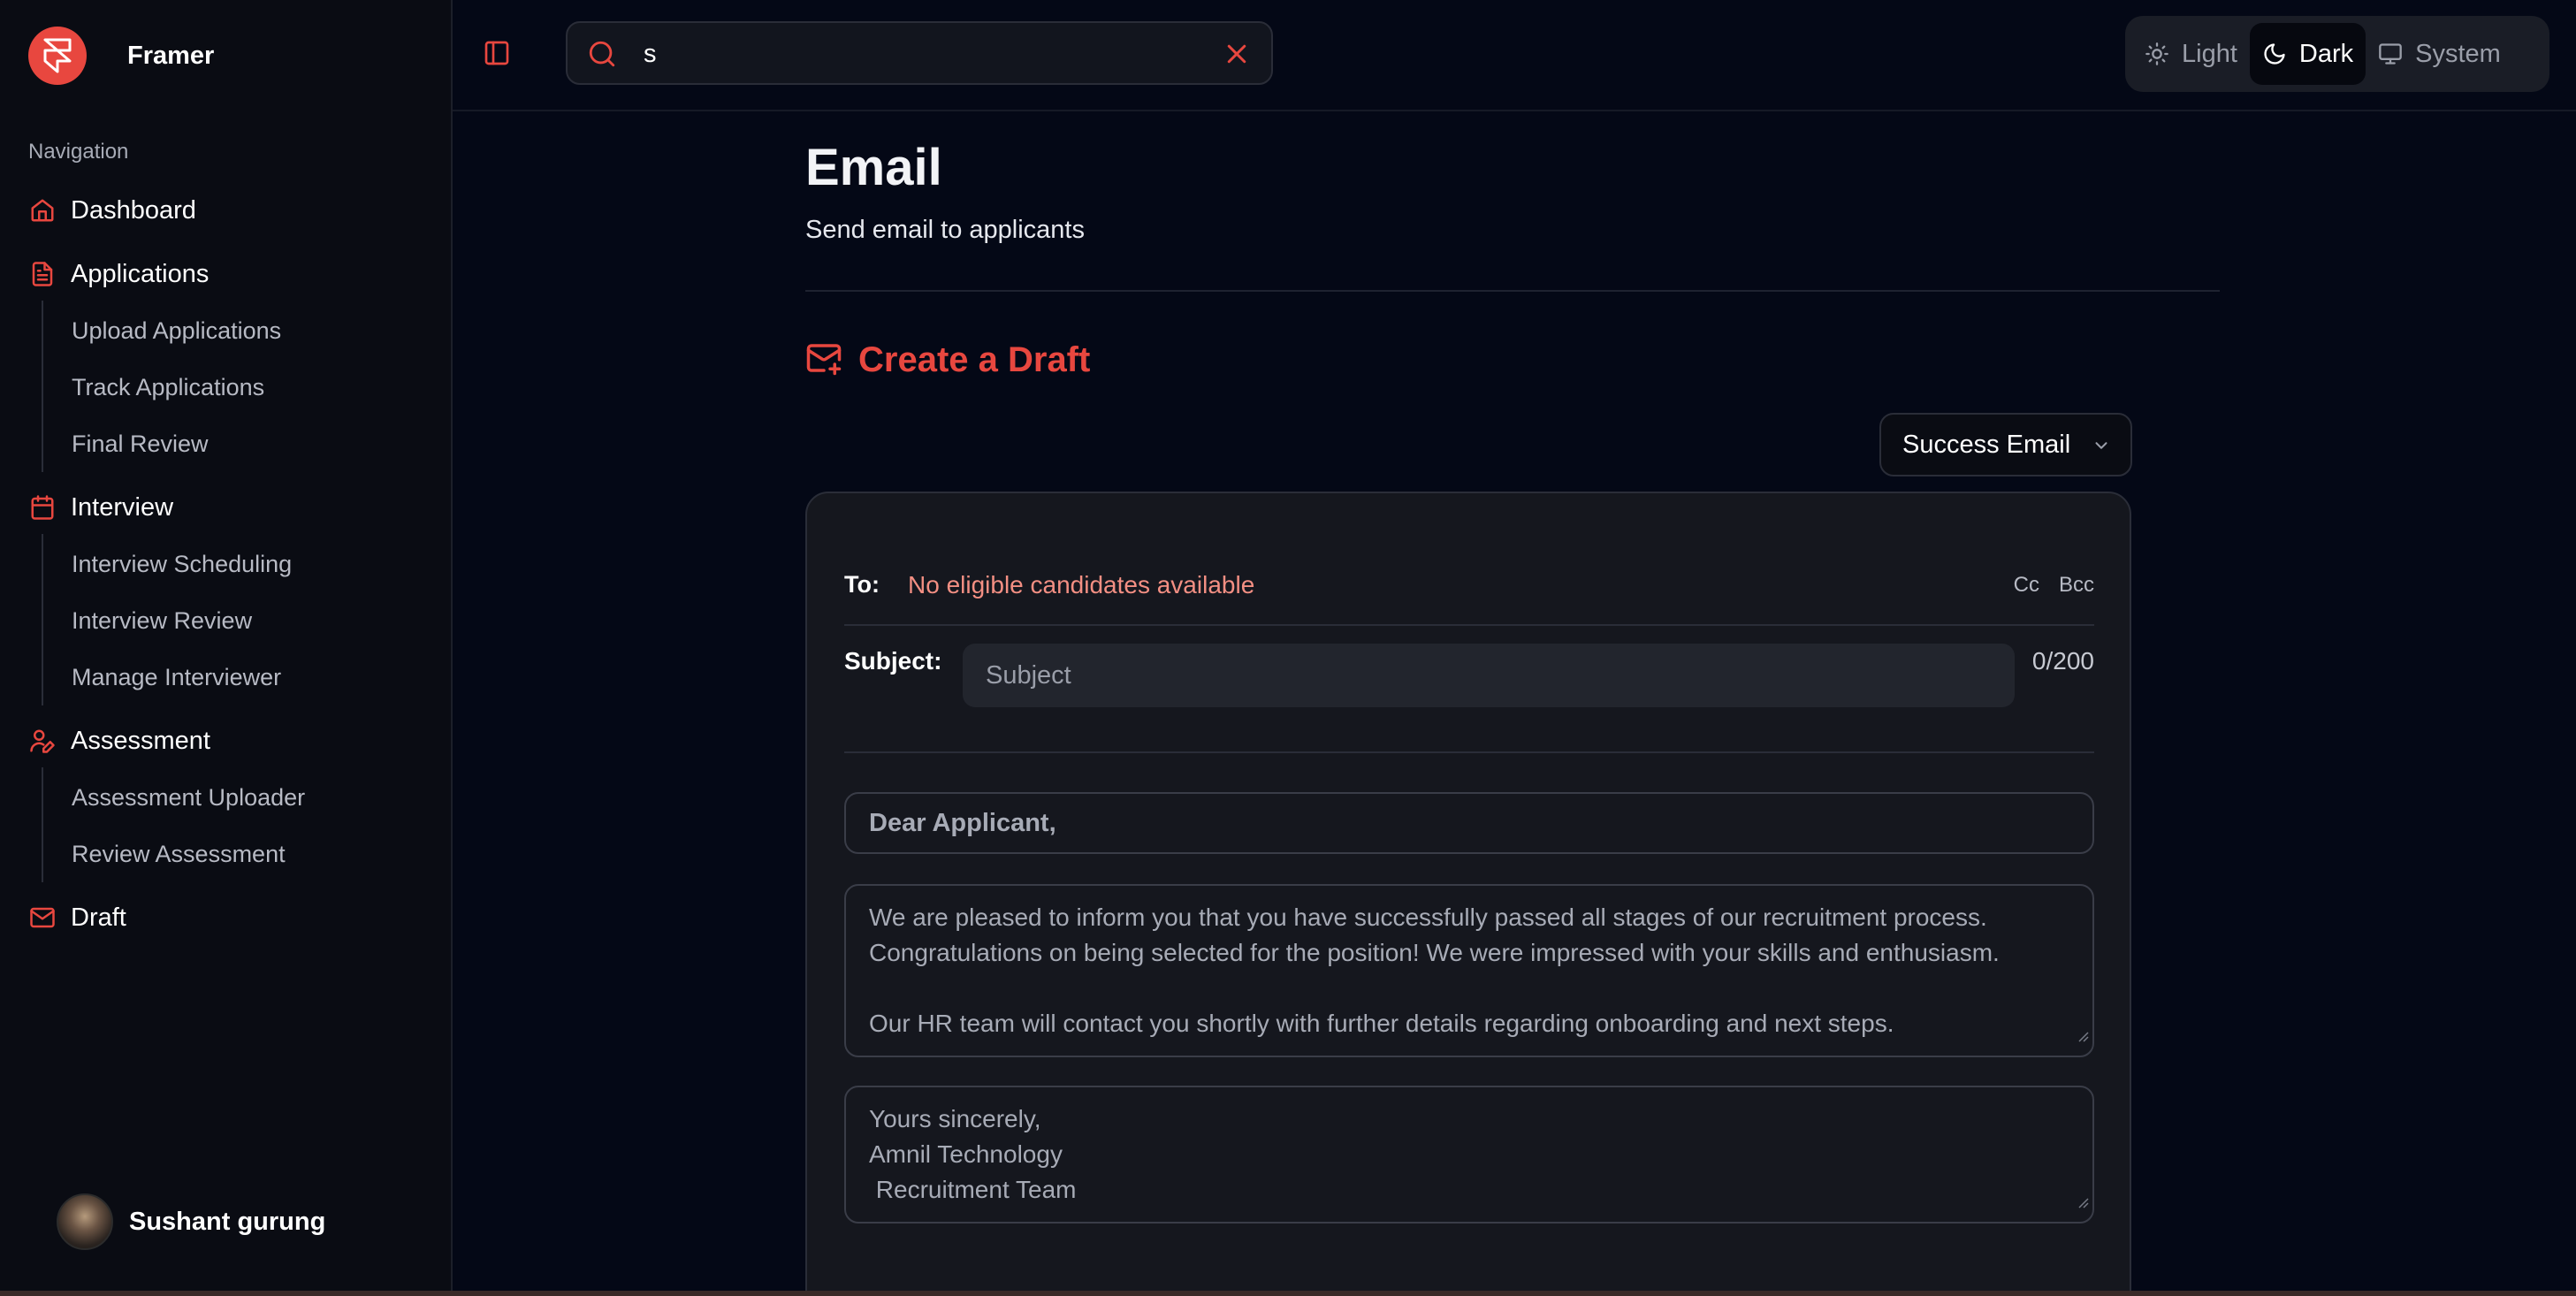  What do you see at coordinates (823, 360) in the screenshot?
I see `mail-plus-icon` at bounding box center [823, 360].